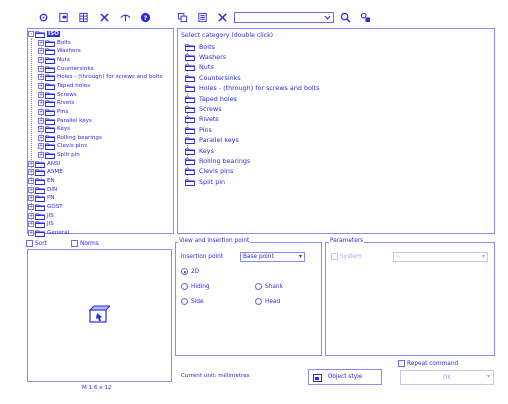 Image resolution: width=508 pixels, height=404 pixels. I want to click on tree-node-standard: + GOST, so click(45, 207).